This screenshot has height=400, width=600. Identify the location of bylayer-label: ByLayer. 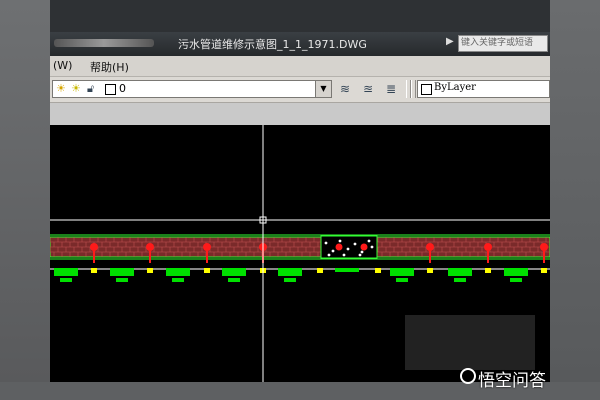
(455, 87).